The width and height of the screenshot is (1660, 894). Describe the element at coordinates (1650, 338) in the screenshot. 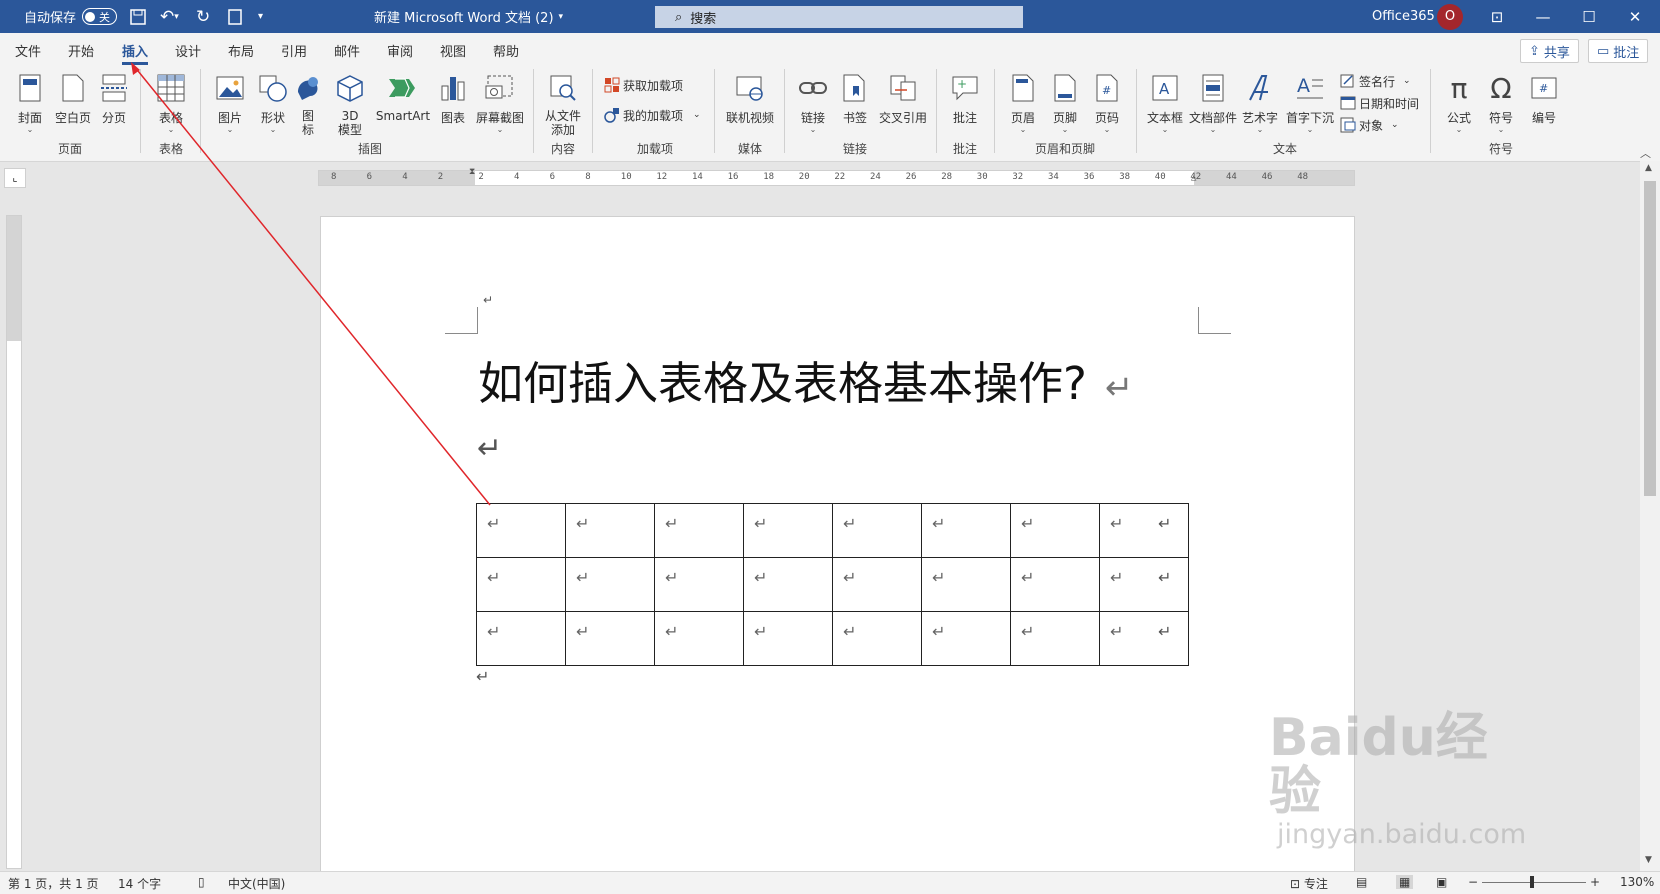

I see `scrollbar-thumb` at that location.